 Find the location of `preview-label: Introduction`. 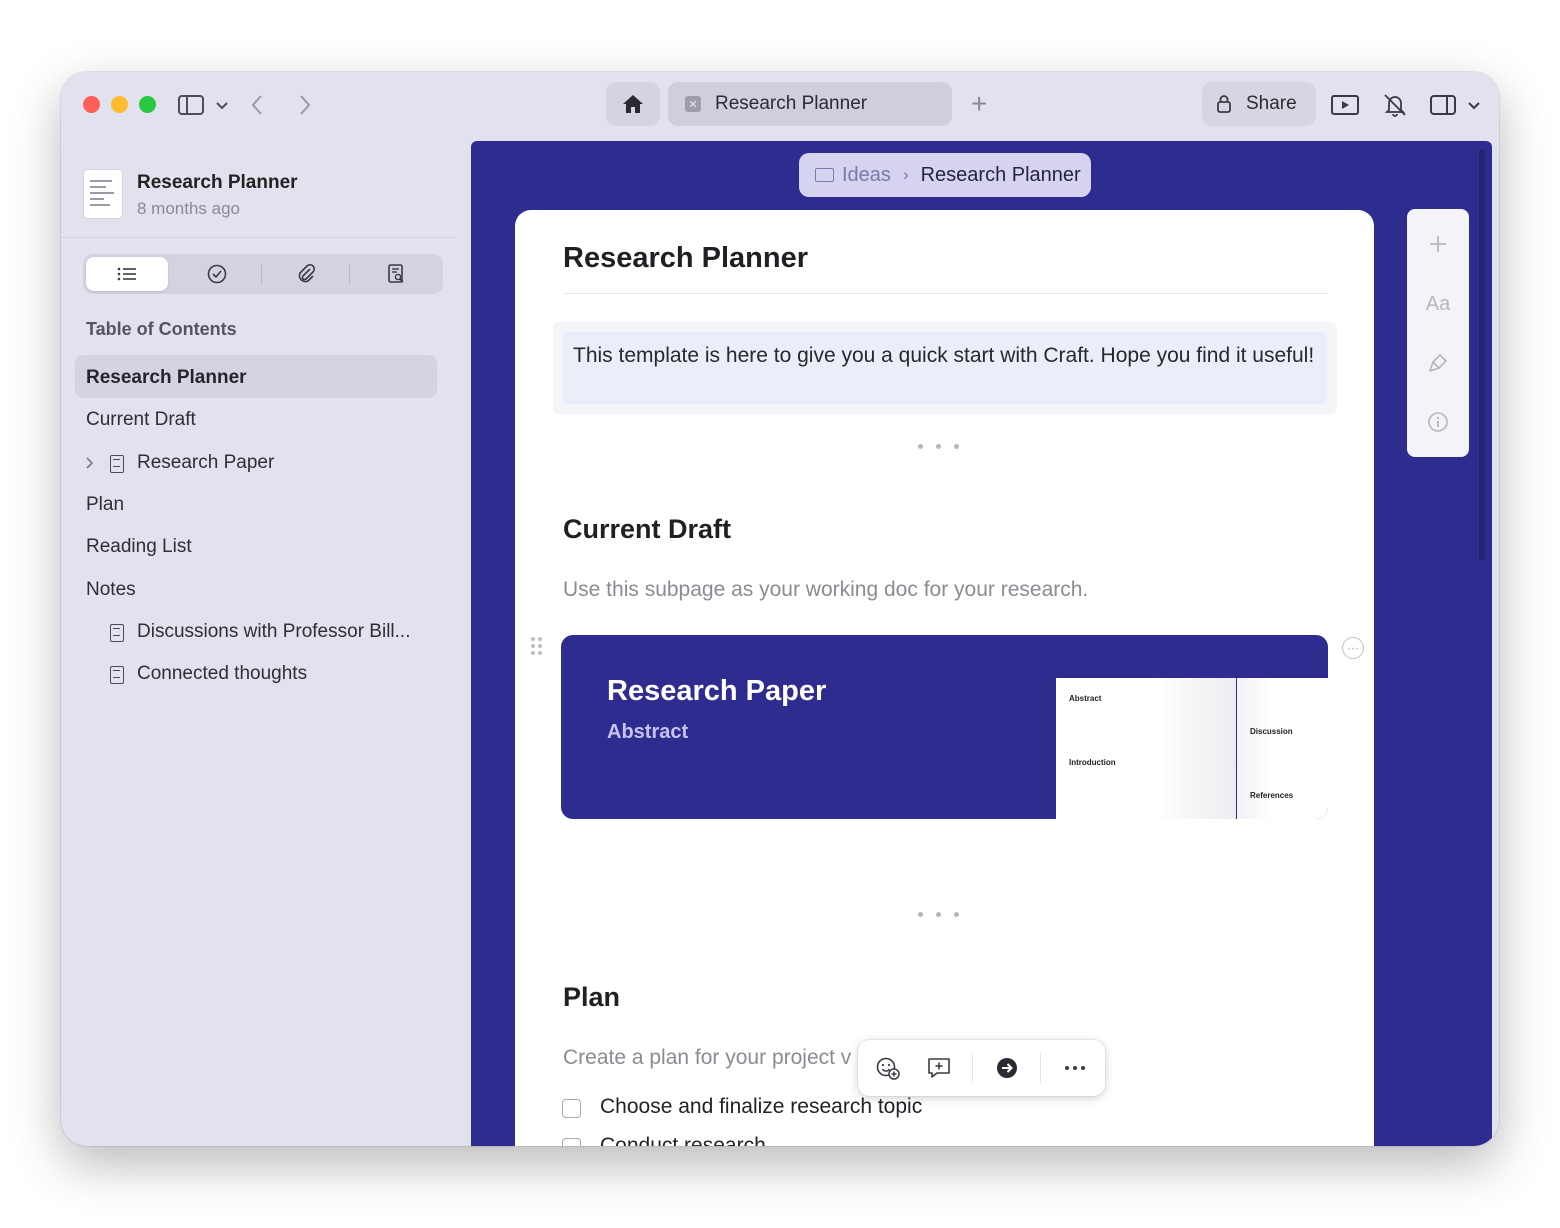

preview-label: Introduction is located at coordinates (1092, 762).